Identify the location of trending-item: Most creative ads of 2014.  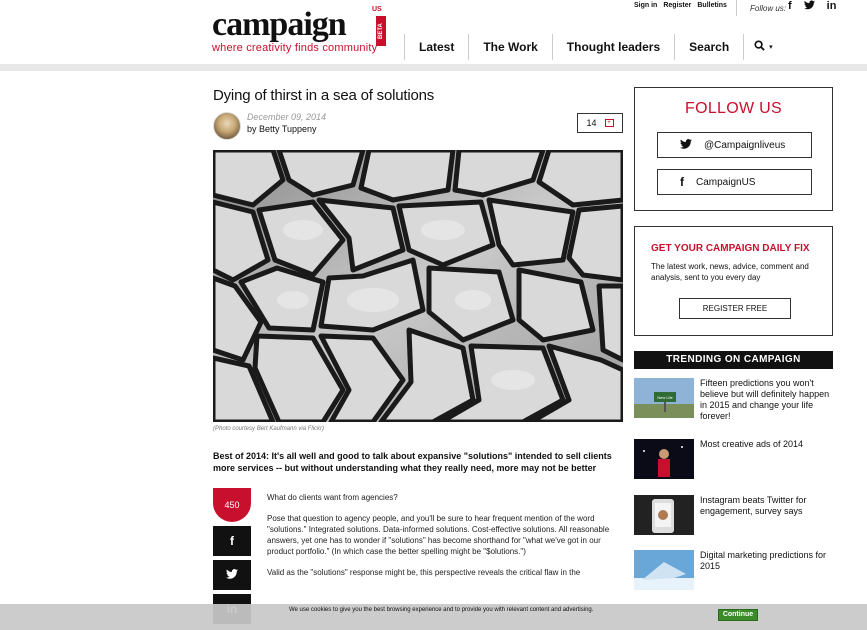
(734, 461).